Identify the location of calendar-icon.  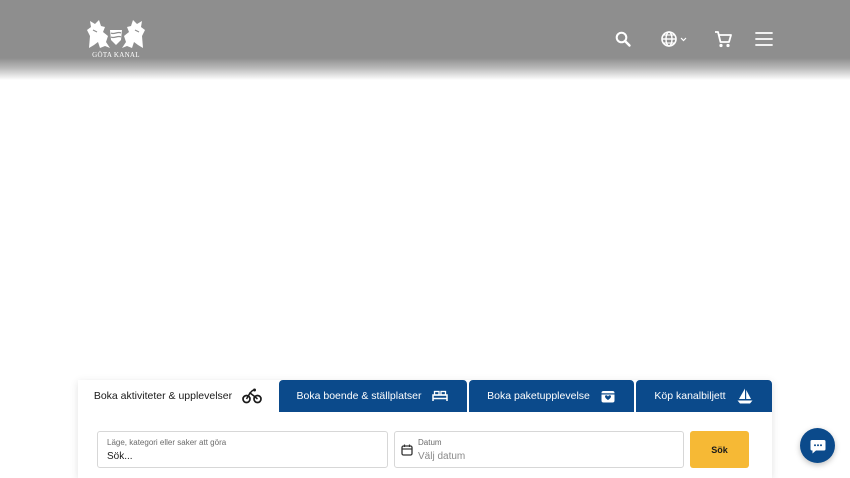
(407, 450).